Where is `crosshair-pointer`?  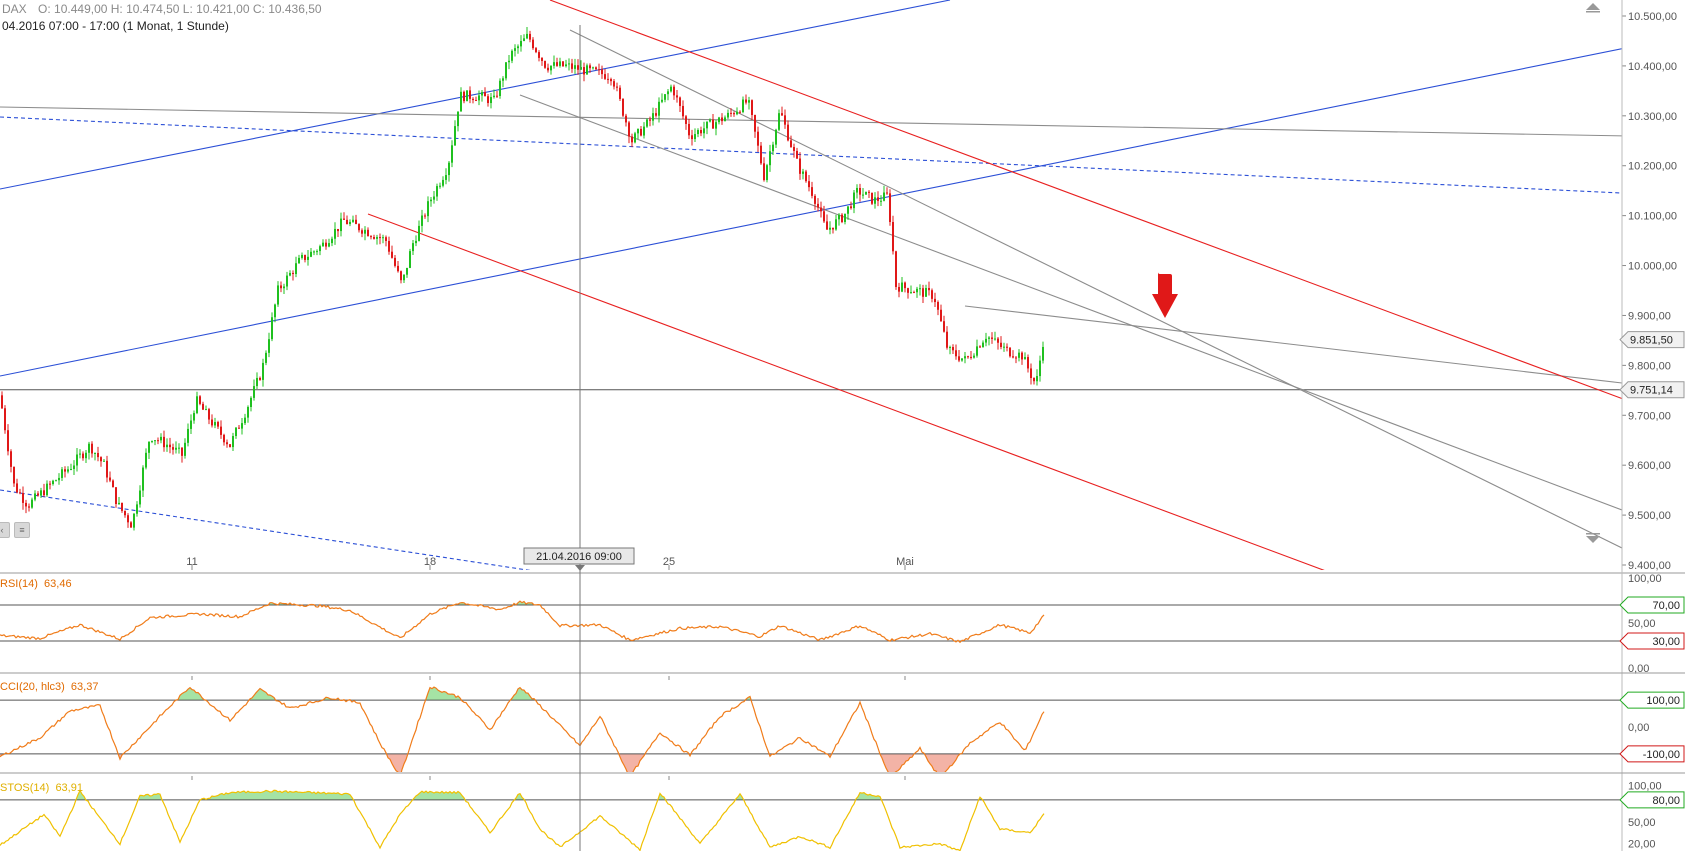 crosshair-pointer is located at coordinates (580, 568).